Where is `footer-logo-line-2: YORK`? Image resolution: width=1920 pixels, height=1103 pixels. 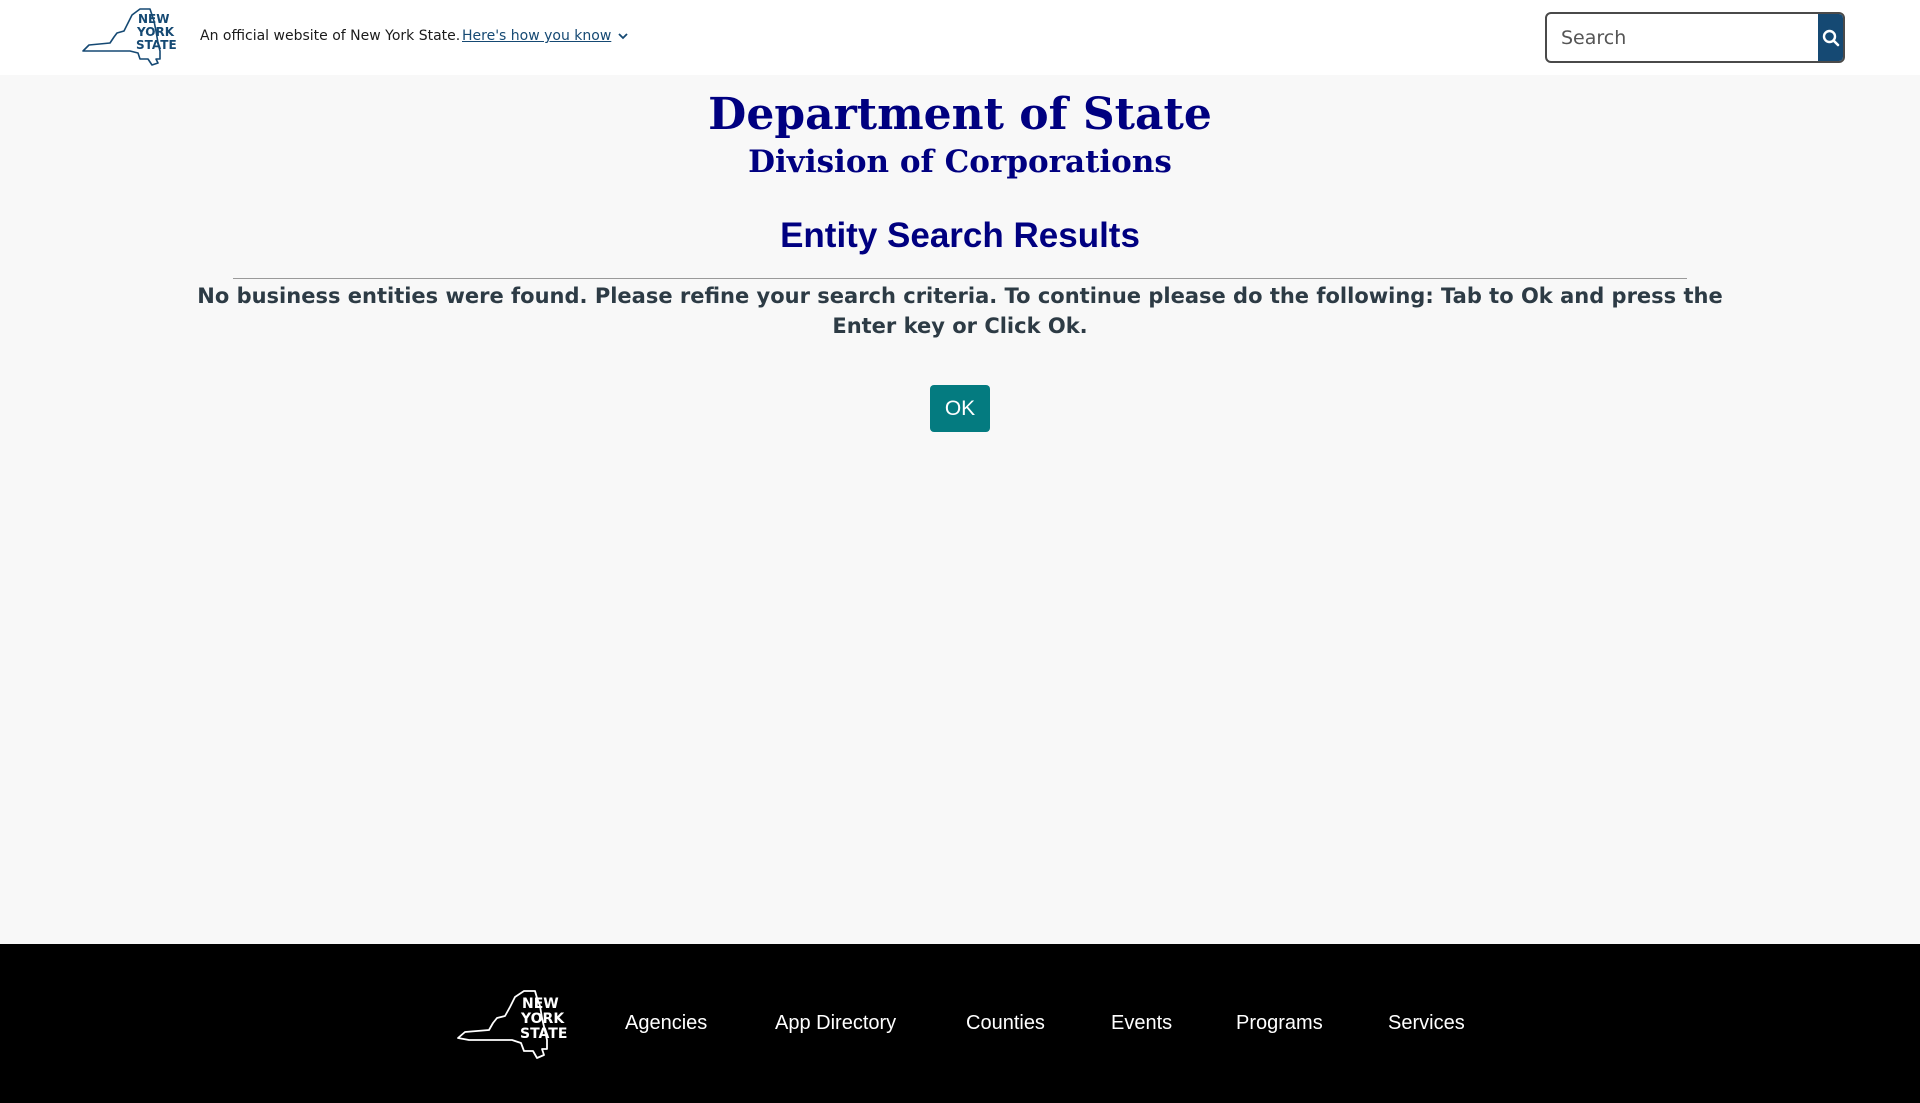
footer-logo-line-2: YORK is located at coordinates (542, 1019).